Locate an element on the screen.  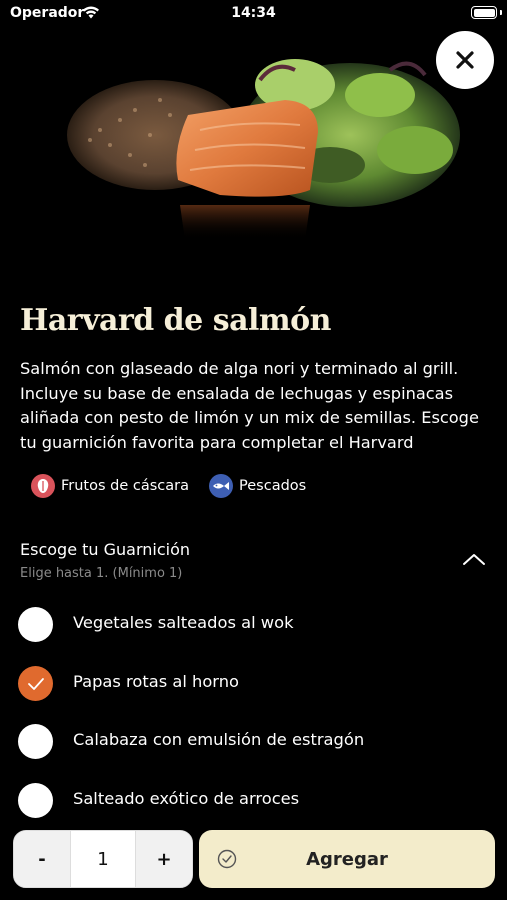
garnish-option-label: Papas rotas al horno is located at coordinates (156, 681).